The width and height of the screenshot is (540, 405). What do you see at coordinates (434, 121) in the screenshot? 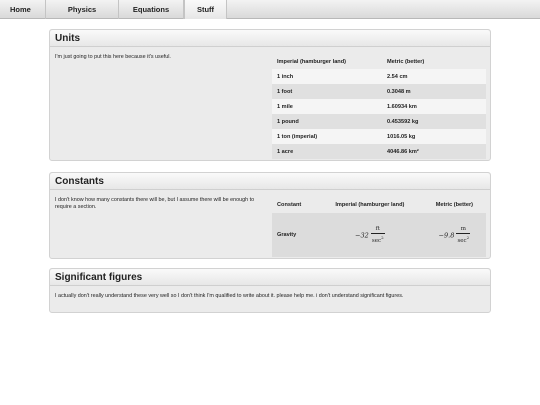
I see `metric-cell: 0.453592 kg` at bounding box center [434, 121].